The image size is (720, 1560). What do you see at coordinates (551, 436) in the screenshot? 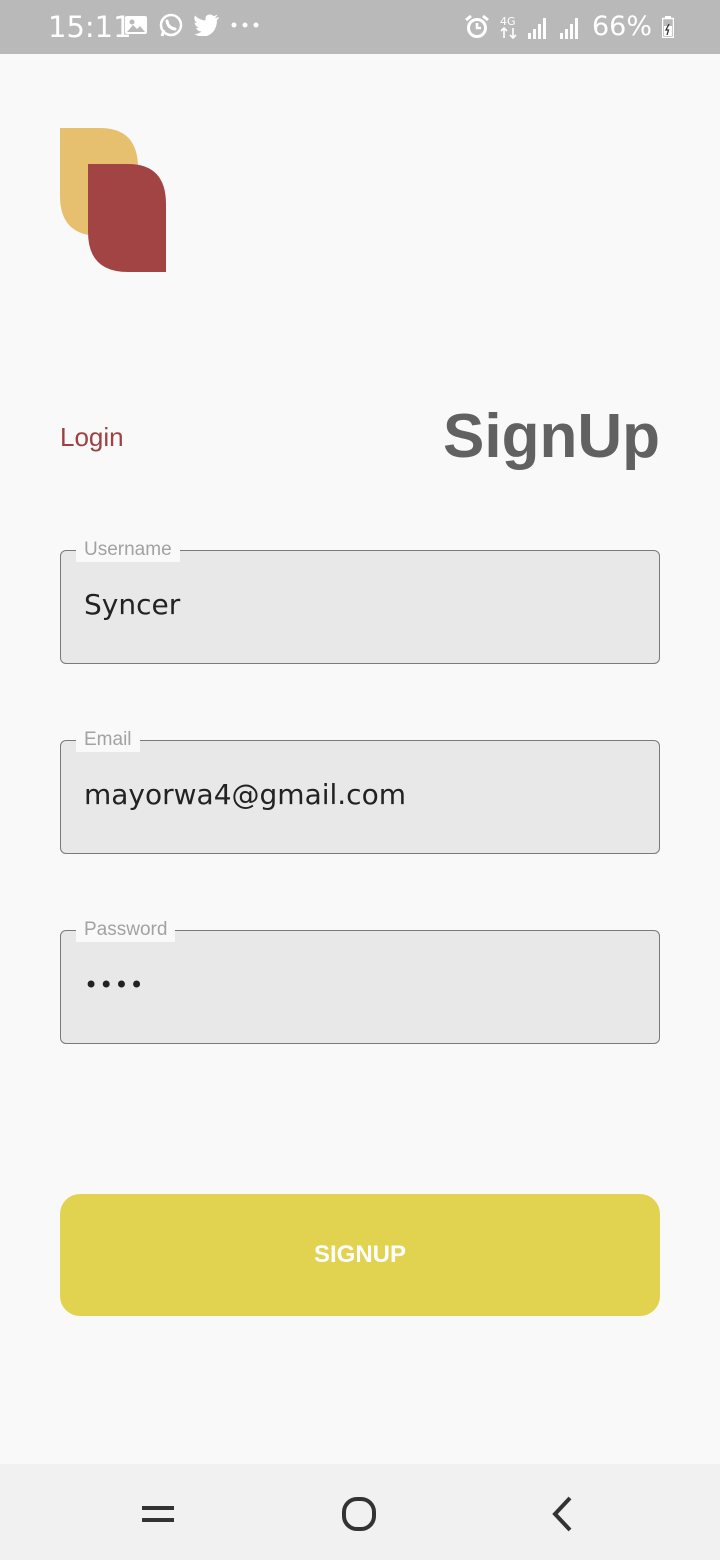
I see `page-title: SignUp` at bounding box center [551, 436].